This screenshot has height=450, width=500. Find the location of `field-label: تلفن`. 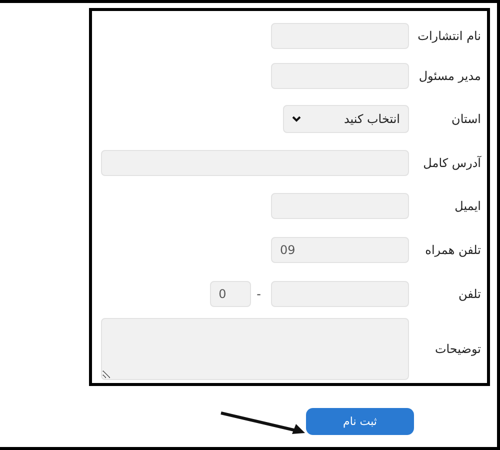

field-label: تلفن is located at coordinates (469, 293).